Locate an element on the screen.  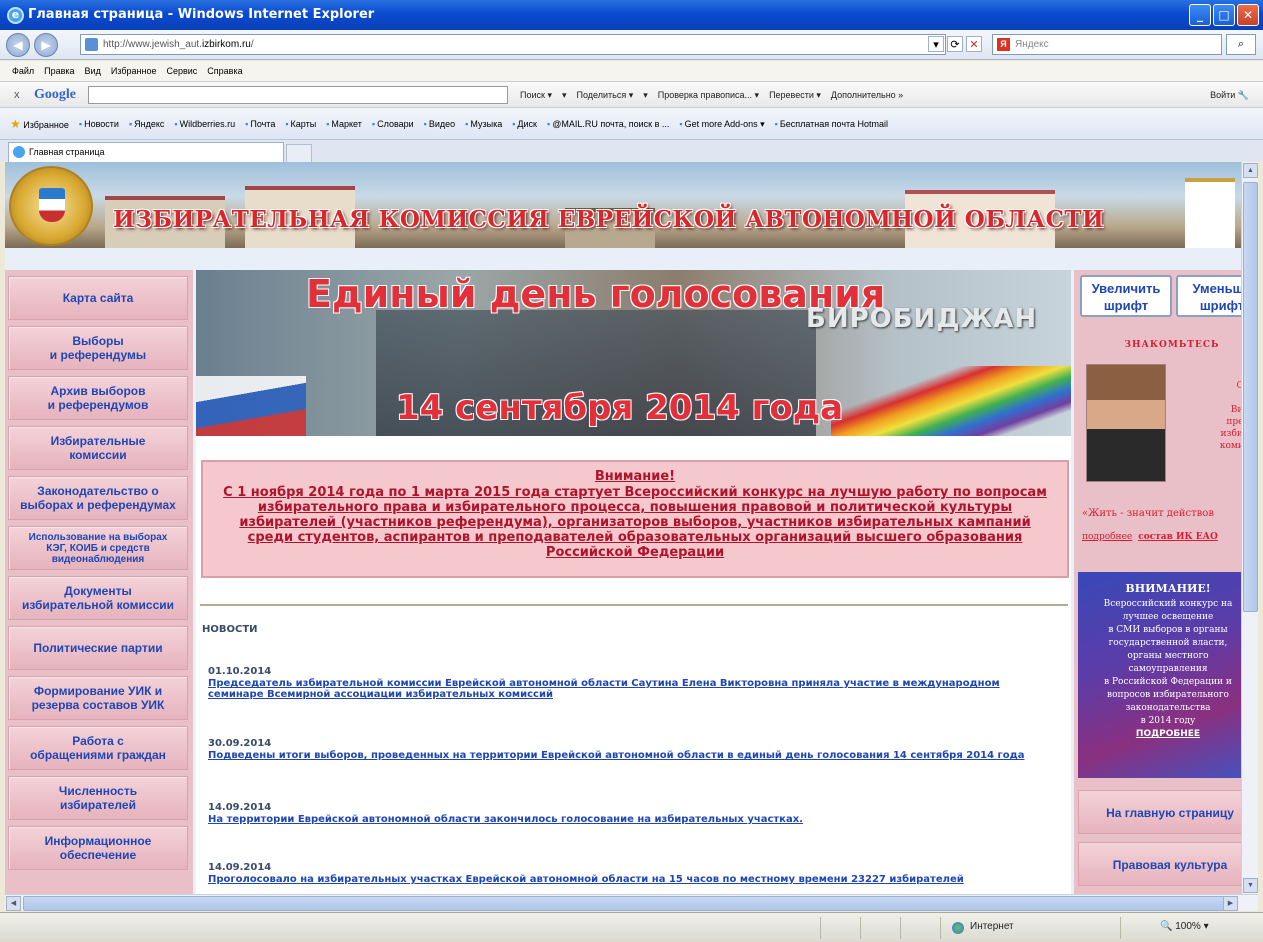
meet-title: ЗНАКОМЬТЕСЬ is located at coordinates (1172, 345).